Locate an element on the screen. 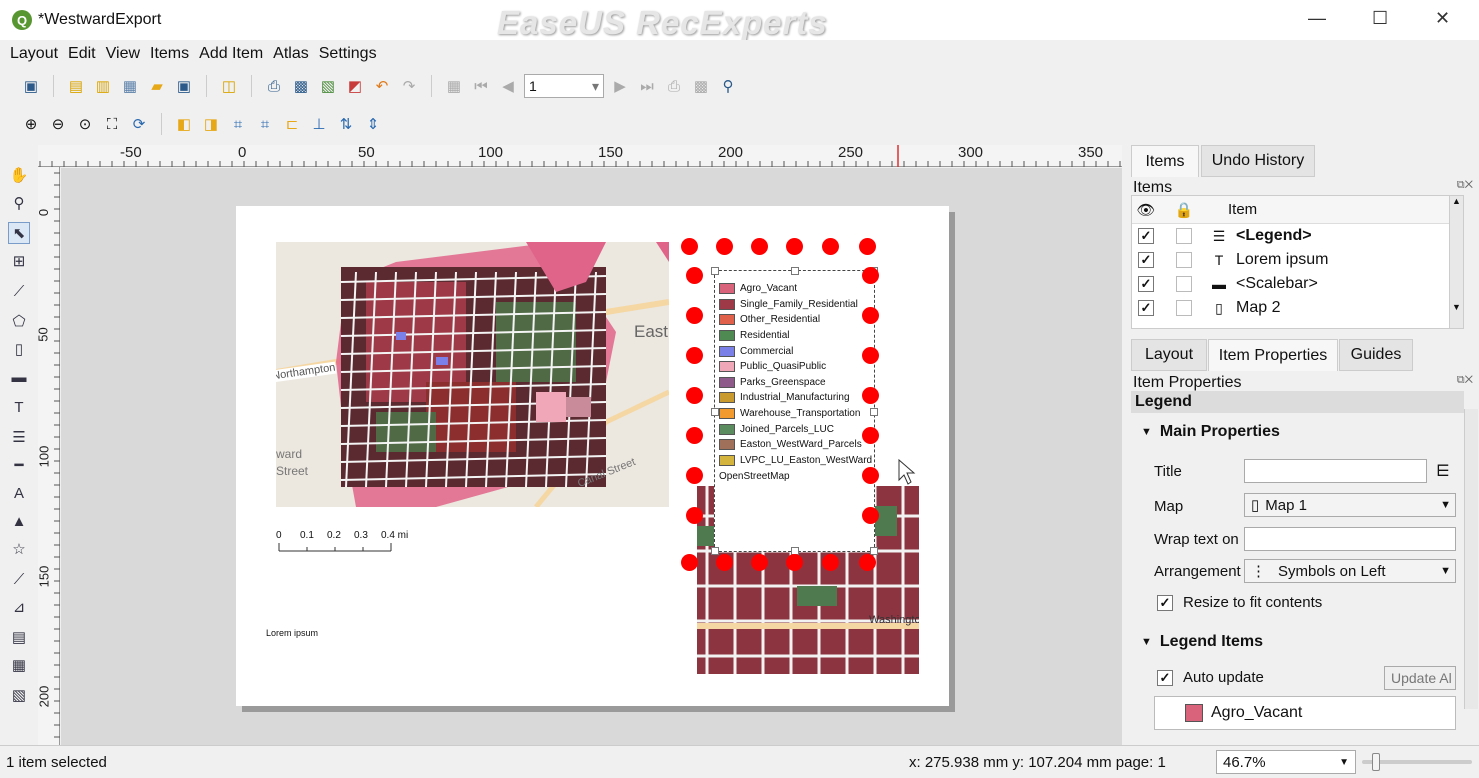 The image size is (1479, 778). menu-settings: Settings is located at coordinates (348, 54).